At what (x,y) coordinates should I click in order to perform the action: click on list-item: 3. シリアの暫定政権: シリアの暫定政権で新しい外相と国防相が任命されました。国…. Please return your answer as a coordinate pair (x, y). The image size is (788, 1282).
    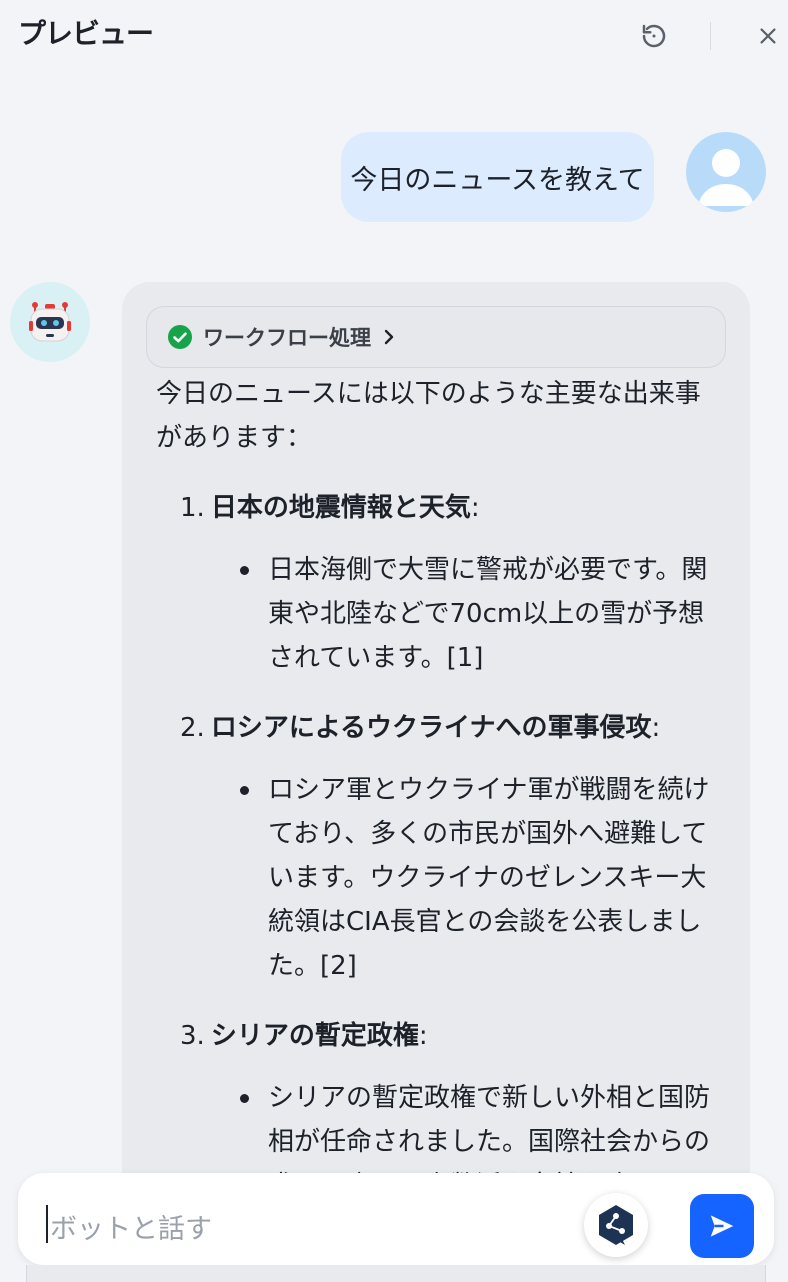
    Looking at the image, I should click on (441, 1097).